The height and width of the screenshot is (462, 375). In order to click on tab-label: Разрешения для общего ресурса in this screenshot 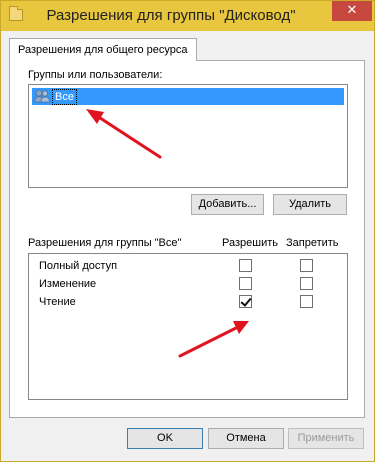, I will do `click(103, 50)`.